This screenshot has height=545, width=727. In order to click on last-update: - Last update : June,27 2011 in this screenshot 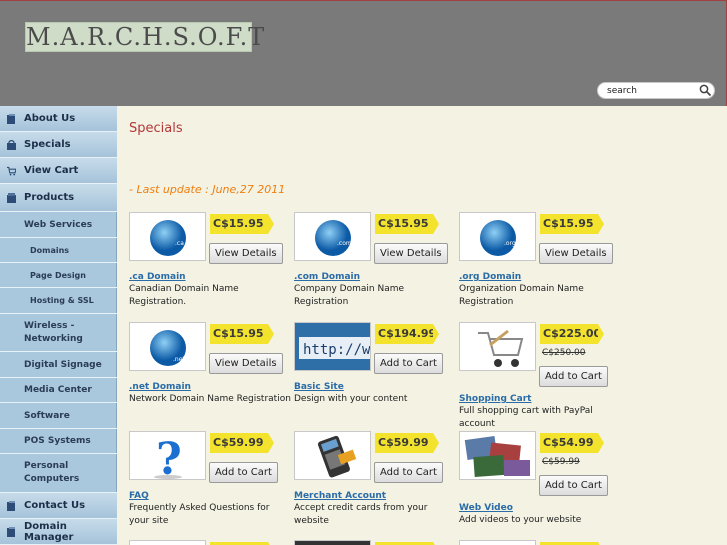, I will do `click(207, 189)`.